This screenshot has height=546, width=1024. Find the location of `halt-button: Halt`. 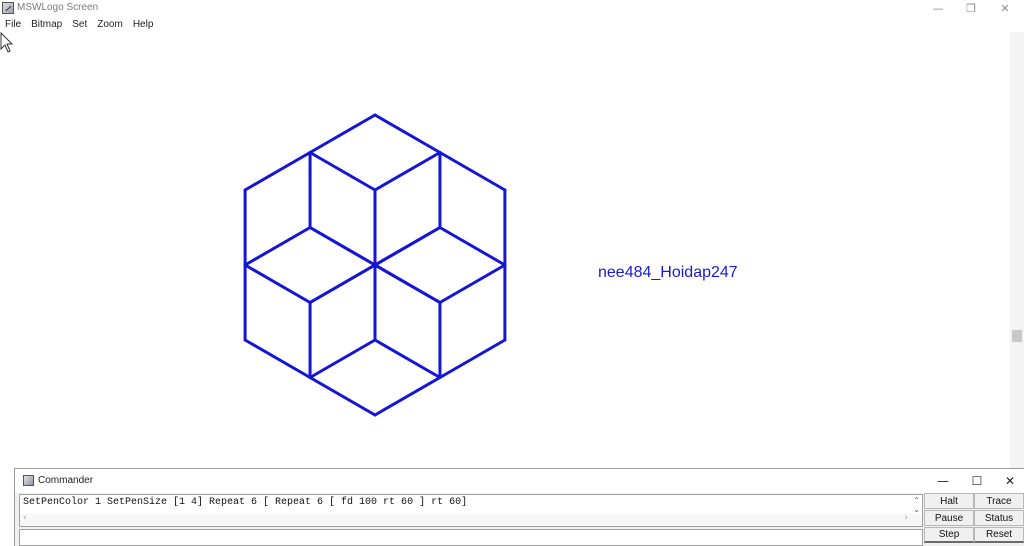

halt-button: Halt is located at coordinates (949, 501).